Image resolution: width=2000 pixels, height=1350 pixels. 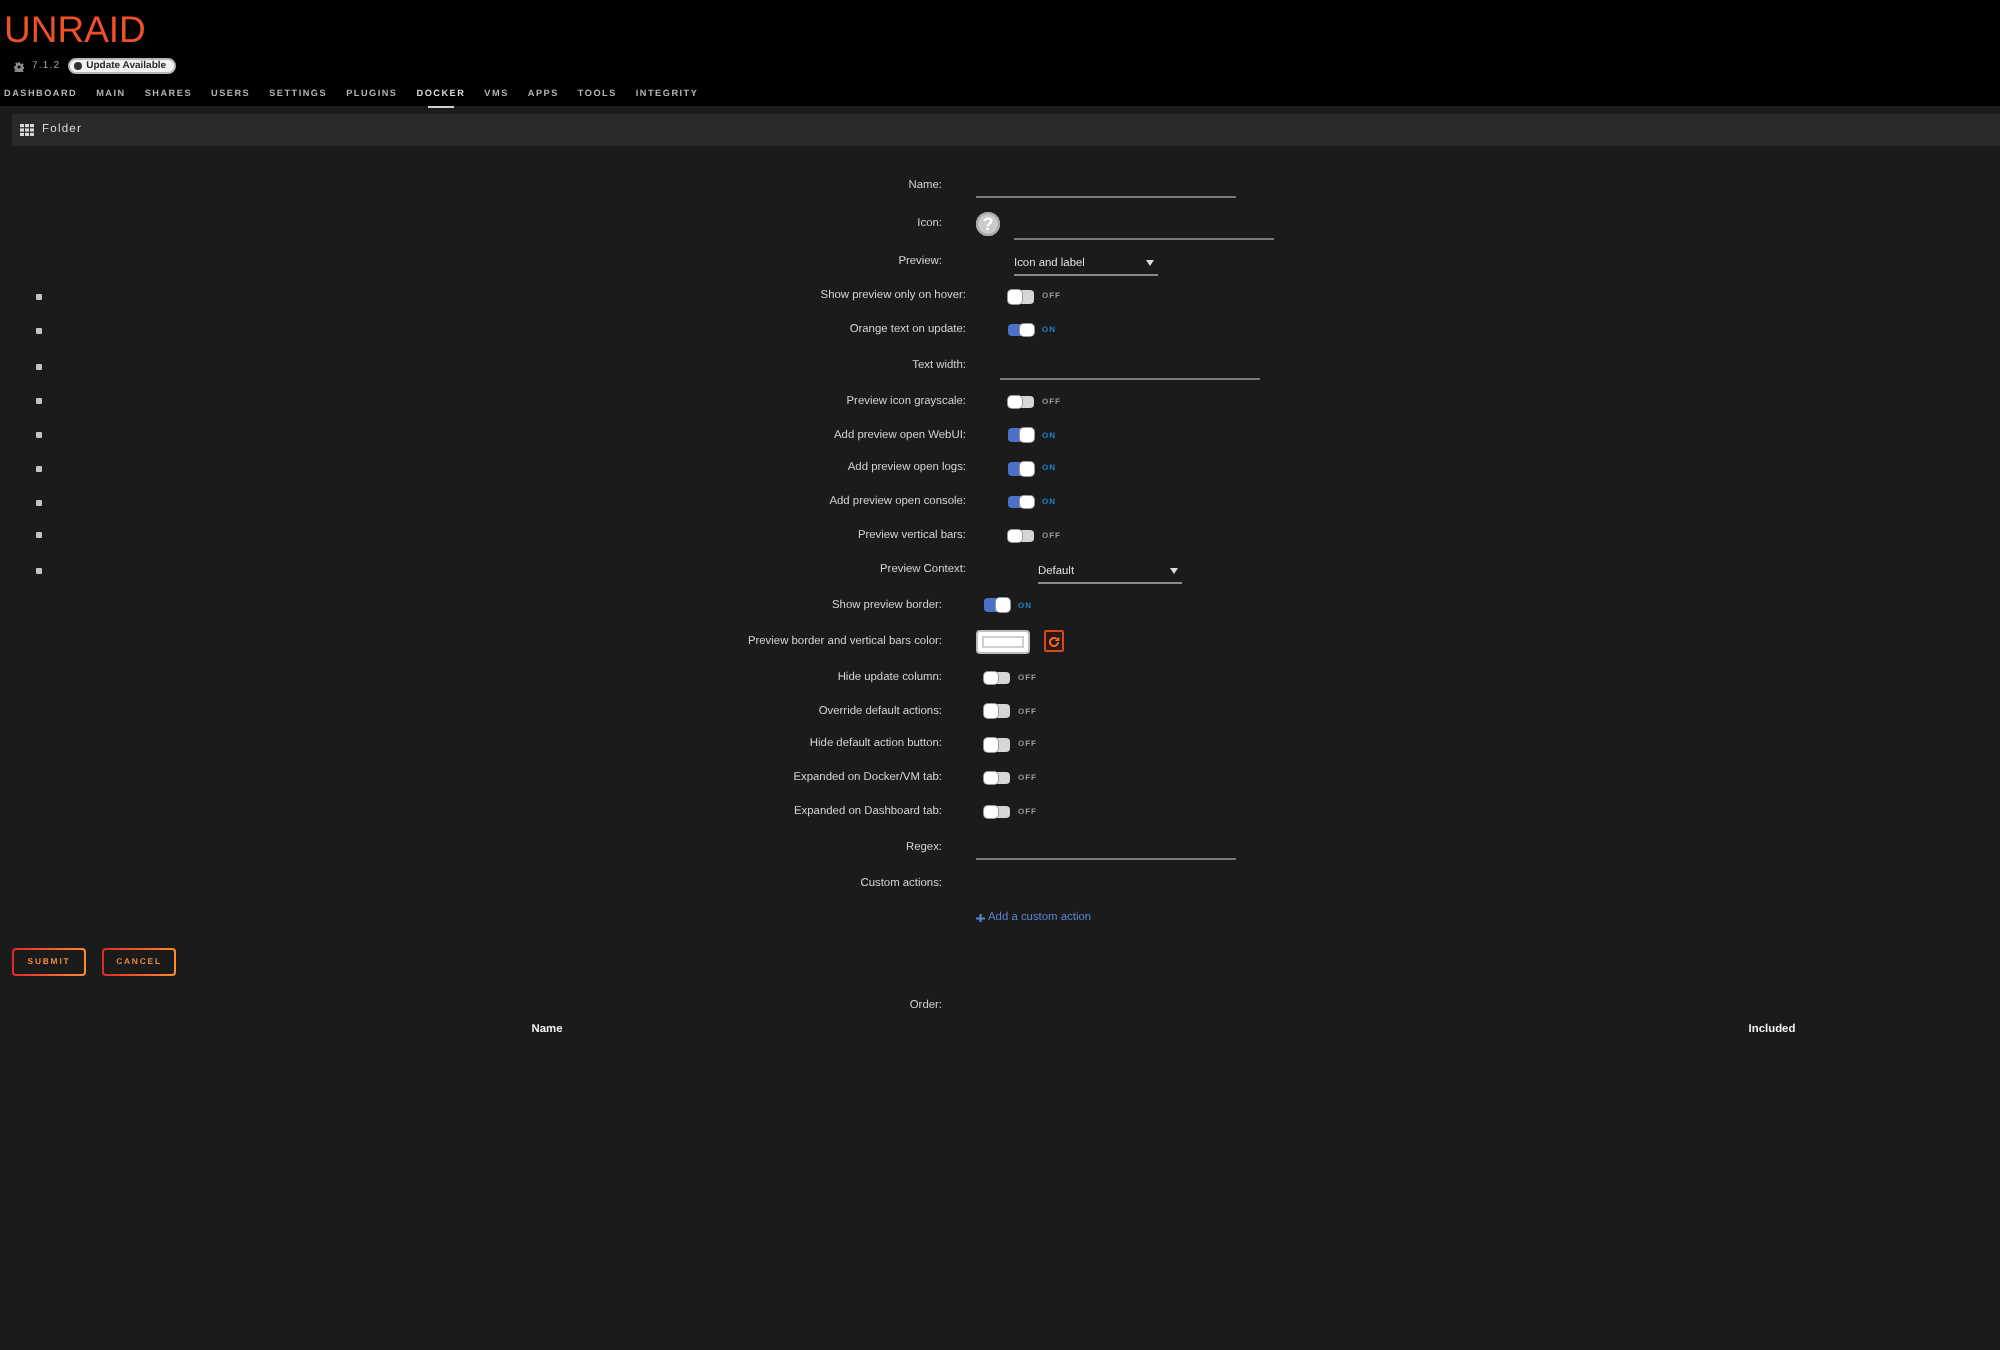 I want to click on dot-icon, so click(x=78, y=66).